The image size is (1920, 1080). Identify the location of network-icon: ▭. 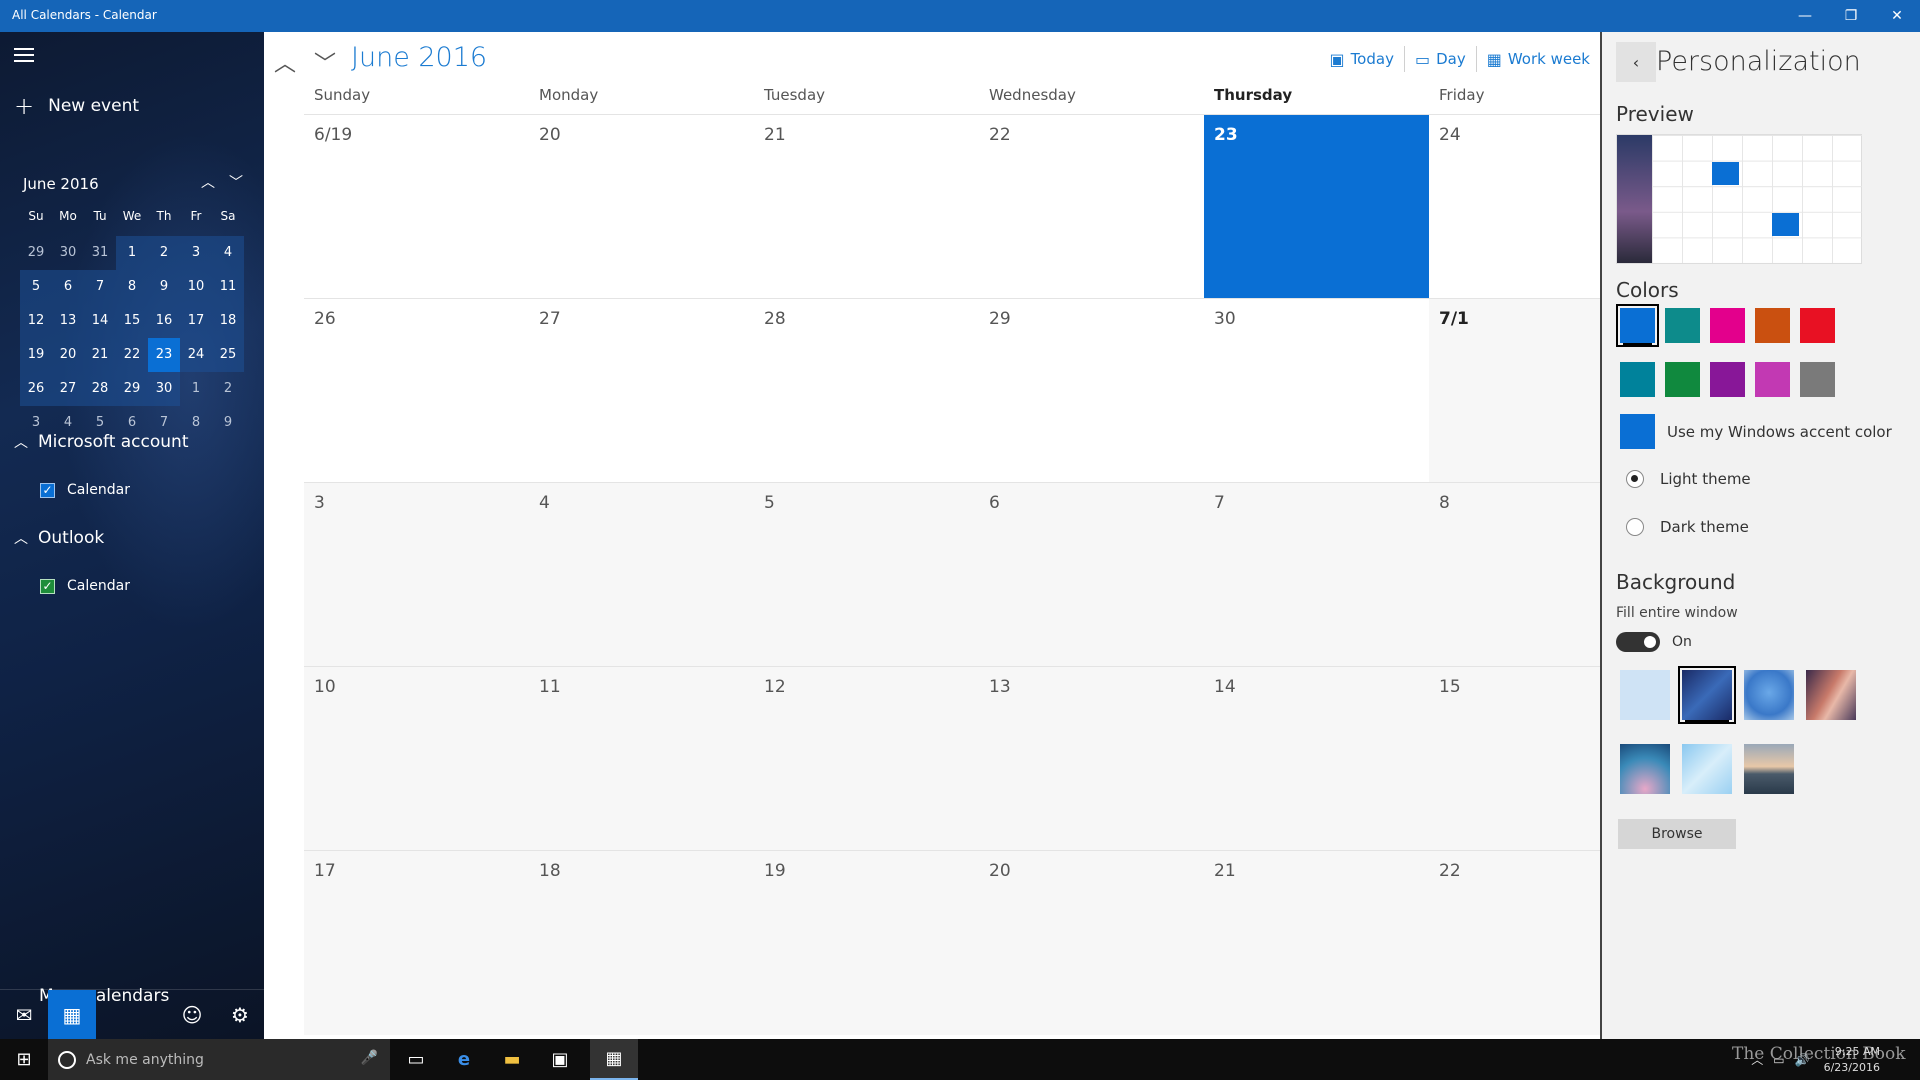
(1778, 1060).